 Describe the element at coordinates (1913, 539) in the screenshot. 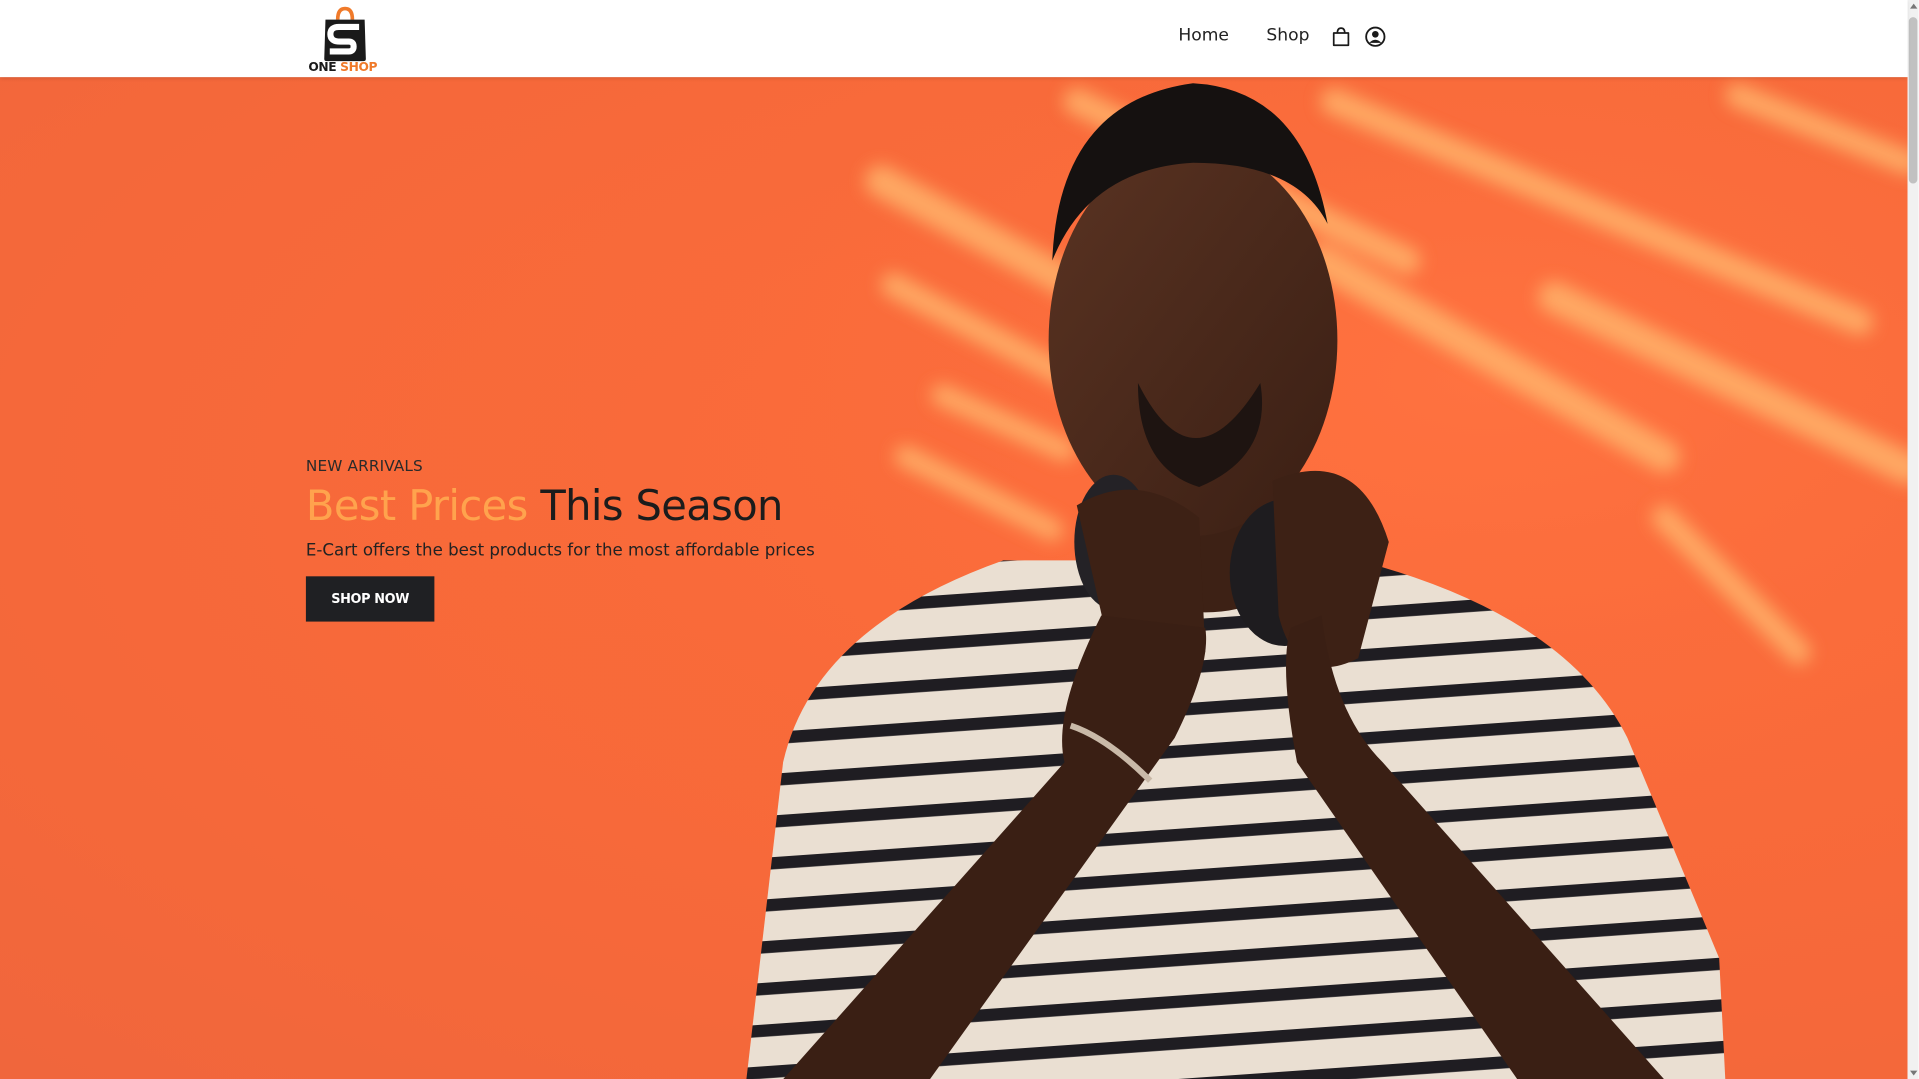

I see `vertical-scrollbar` at that location.